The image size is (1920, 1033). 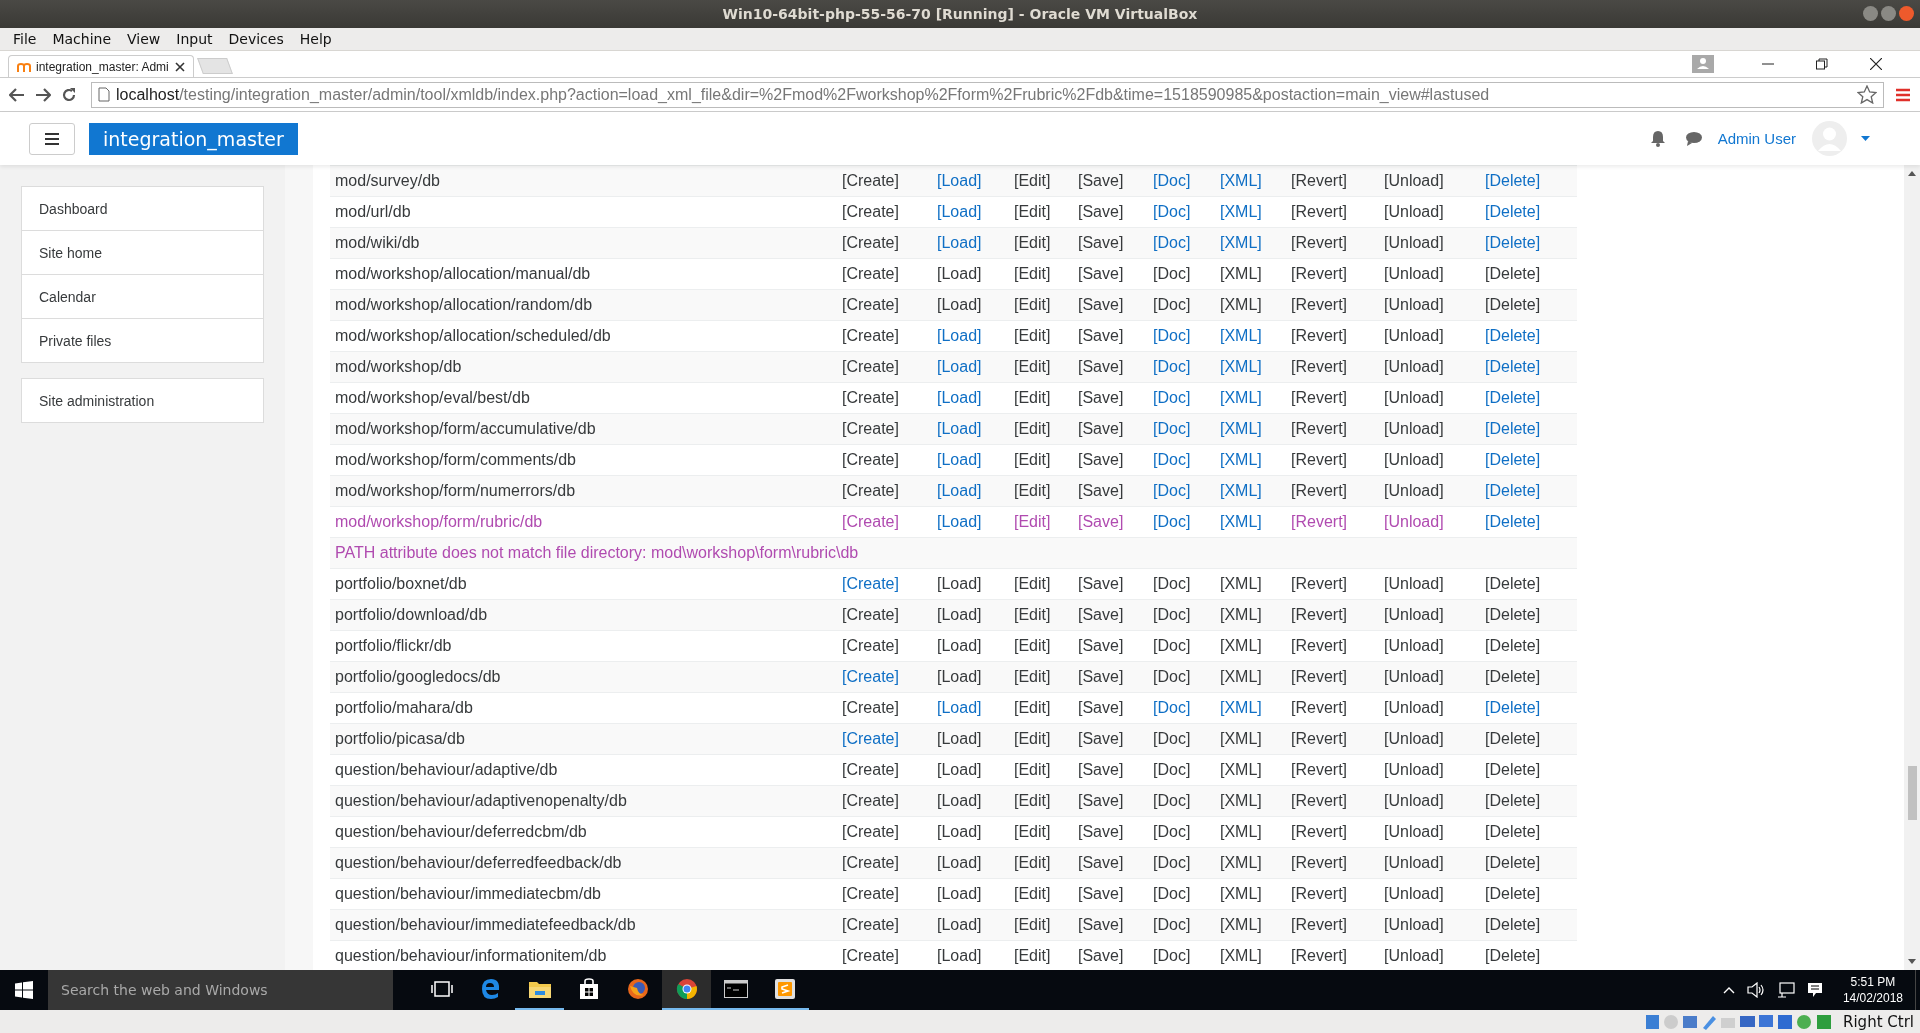 I want to click on browser-tab: integration_master: Admi, so click(x=101, y=66).